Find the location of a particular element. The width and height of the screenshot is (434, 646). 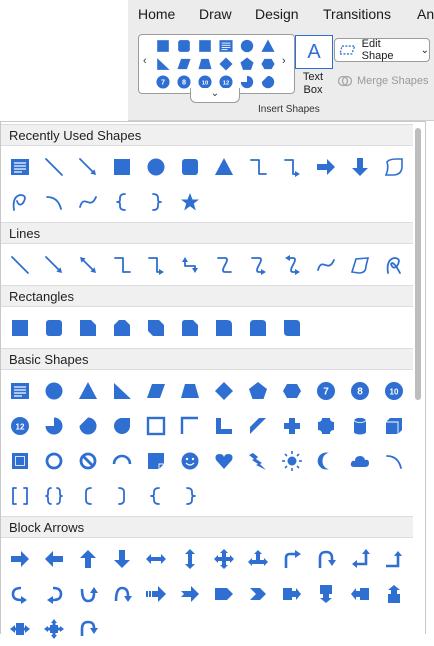

scrollbar is located at coordinates (418, 378).